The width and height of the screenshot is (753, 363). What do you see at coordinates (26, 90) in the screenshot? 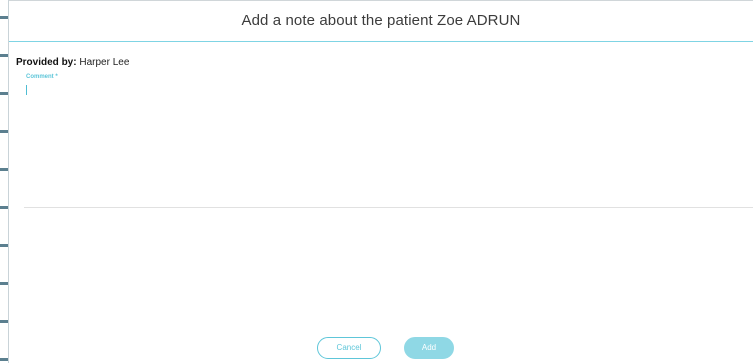
I see `text-caret` at bounding box center [26, 90].